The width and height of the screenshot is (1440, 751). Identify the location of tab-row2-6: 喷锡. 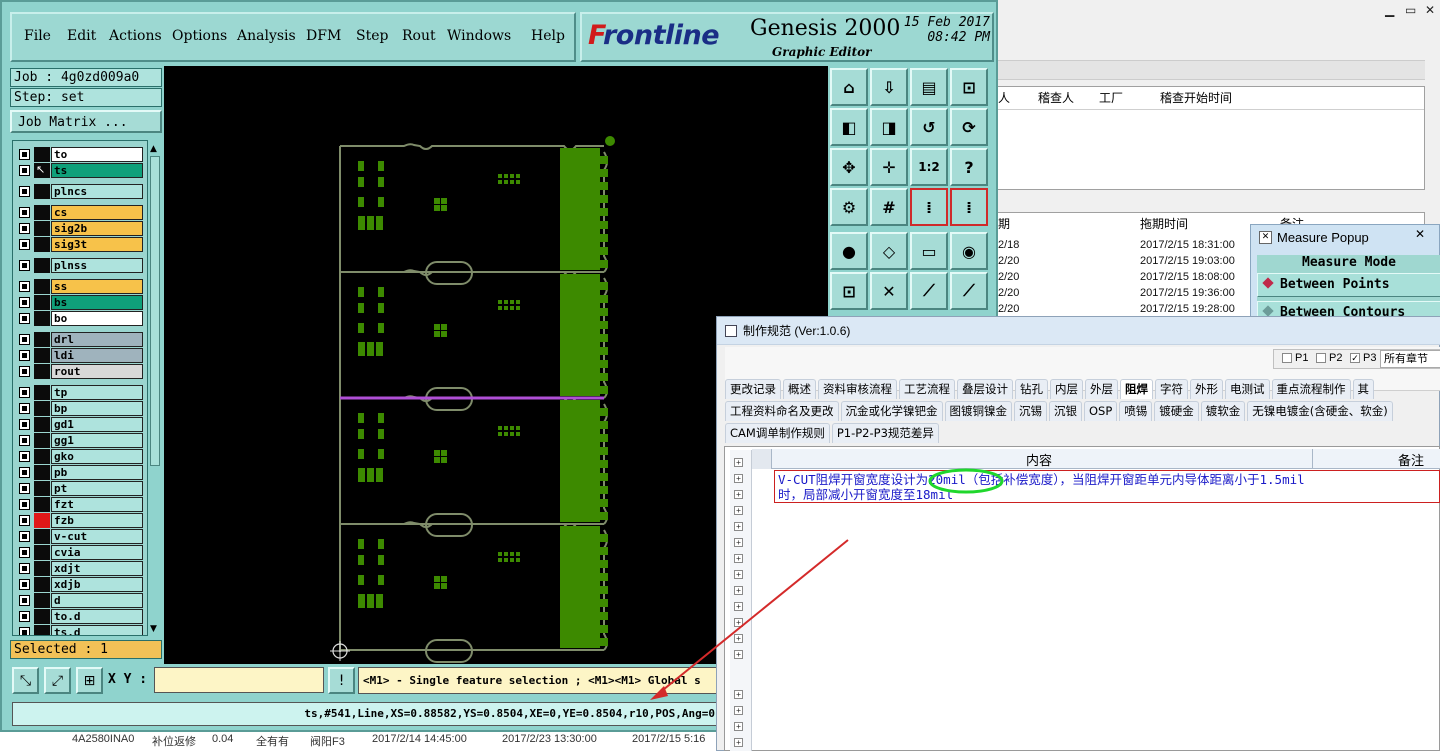
(1136, 411).